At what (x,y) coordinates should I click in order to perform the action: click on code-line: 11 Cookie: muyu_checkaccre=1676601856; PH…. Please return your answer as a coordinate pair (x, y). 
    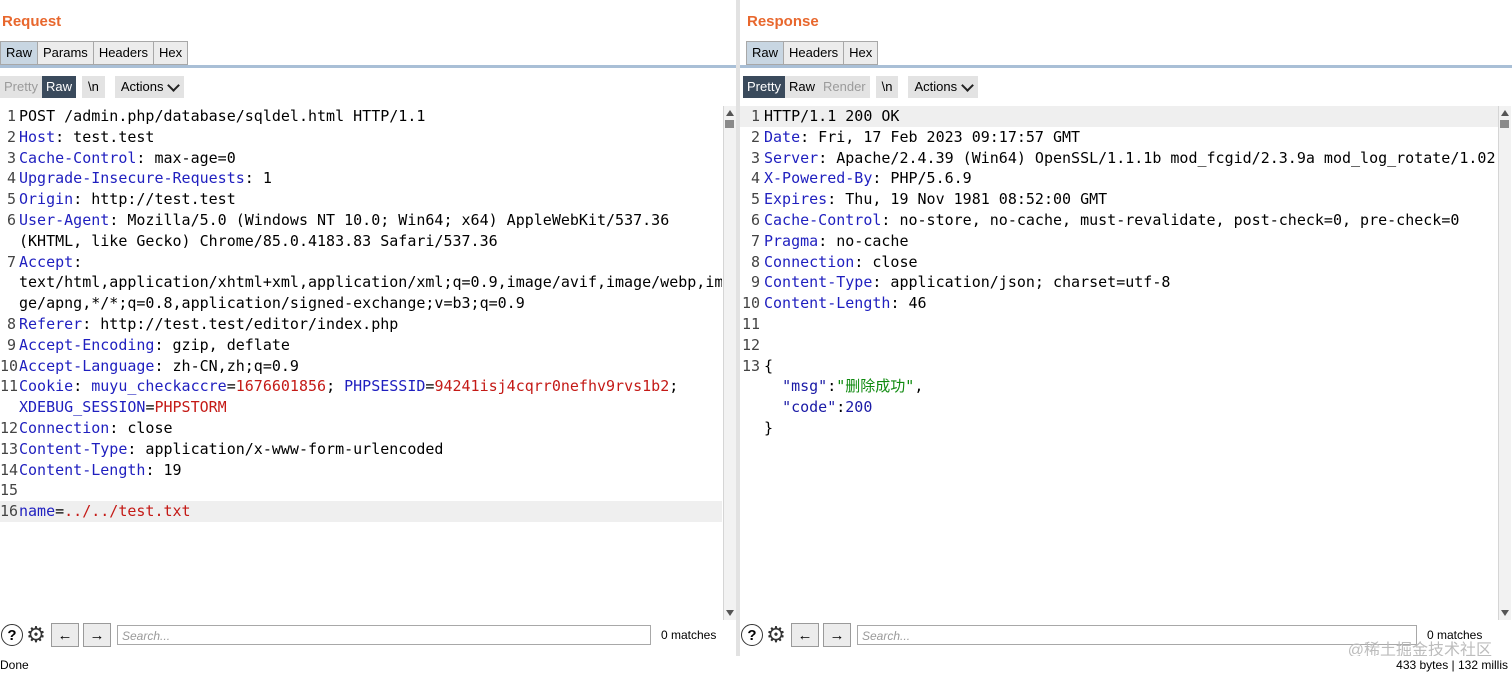
    Looking at the image, I should click on (339, 386).